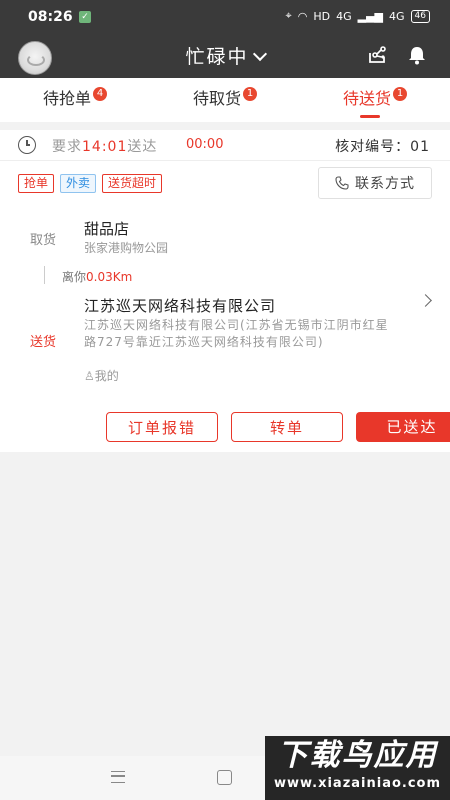 The image size is (450, 800). What do you see at coordinates (27, 145) in the screenshot?
I see `clock-icon` at bounding box center [27, 145].